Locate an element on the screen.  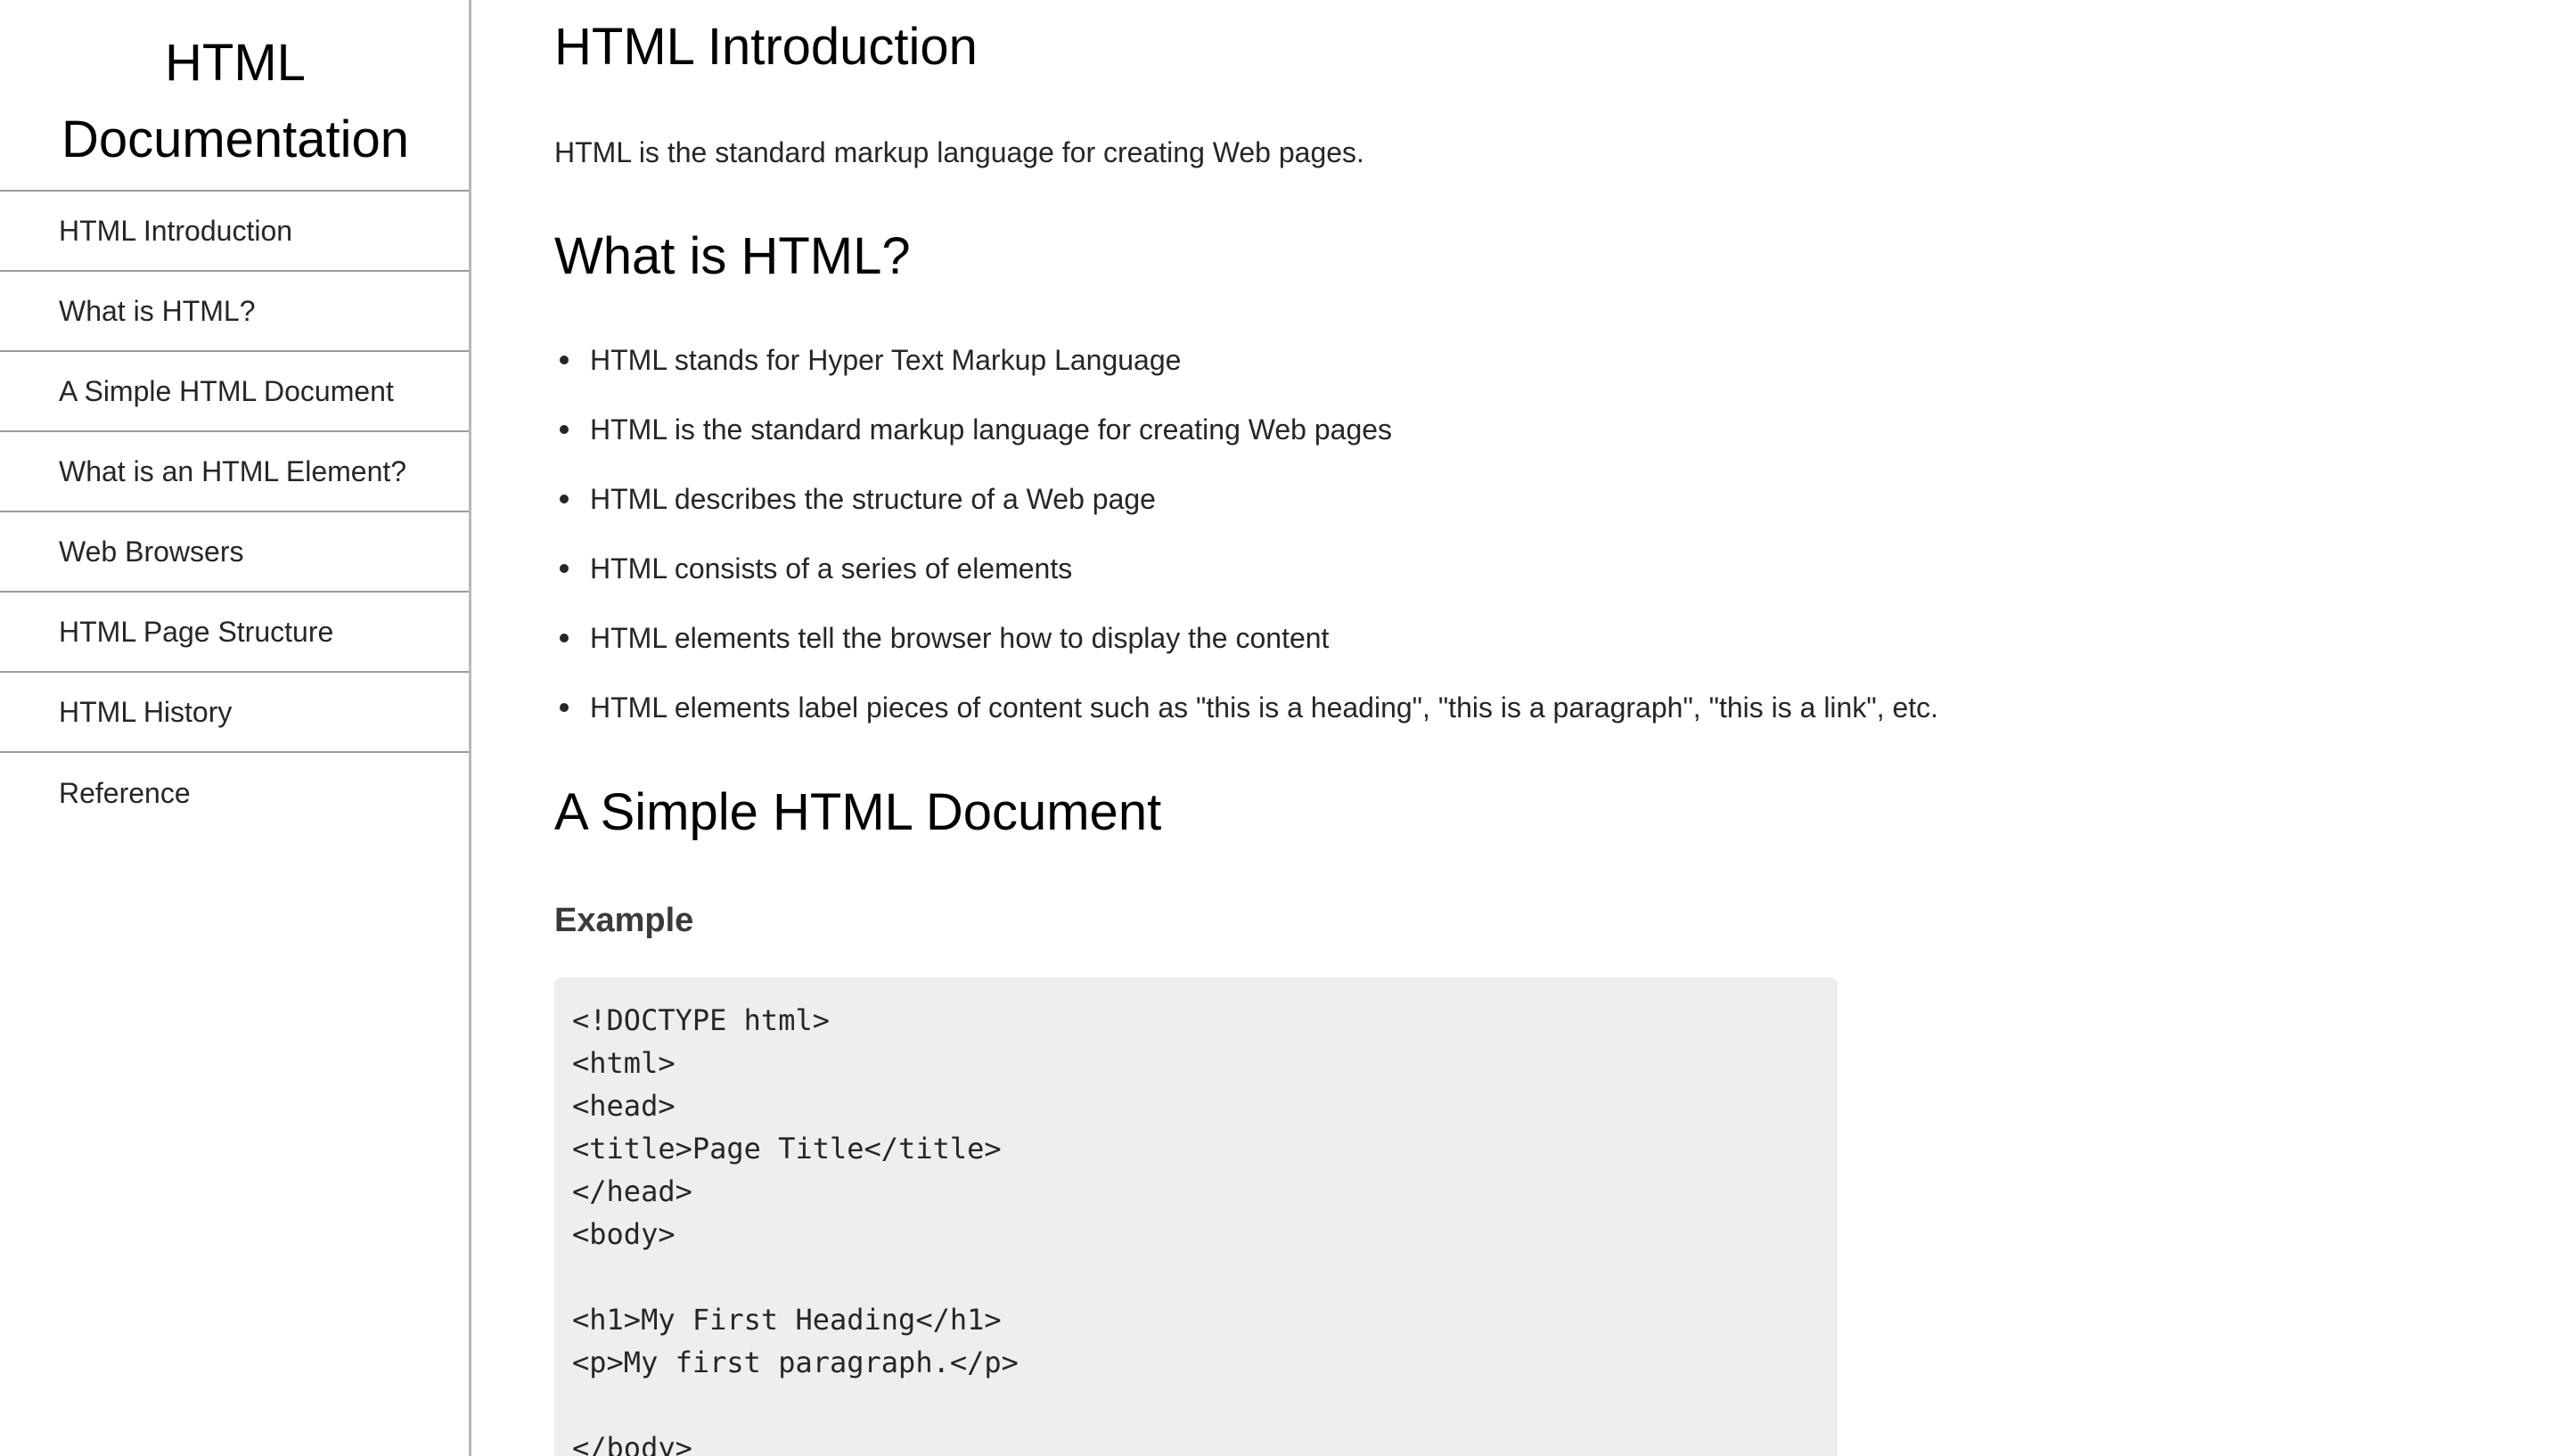
nav-link-web-browsers: Web Browsers is located at coordinates (234, 553).